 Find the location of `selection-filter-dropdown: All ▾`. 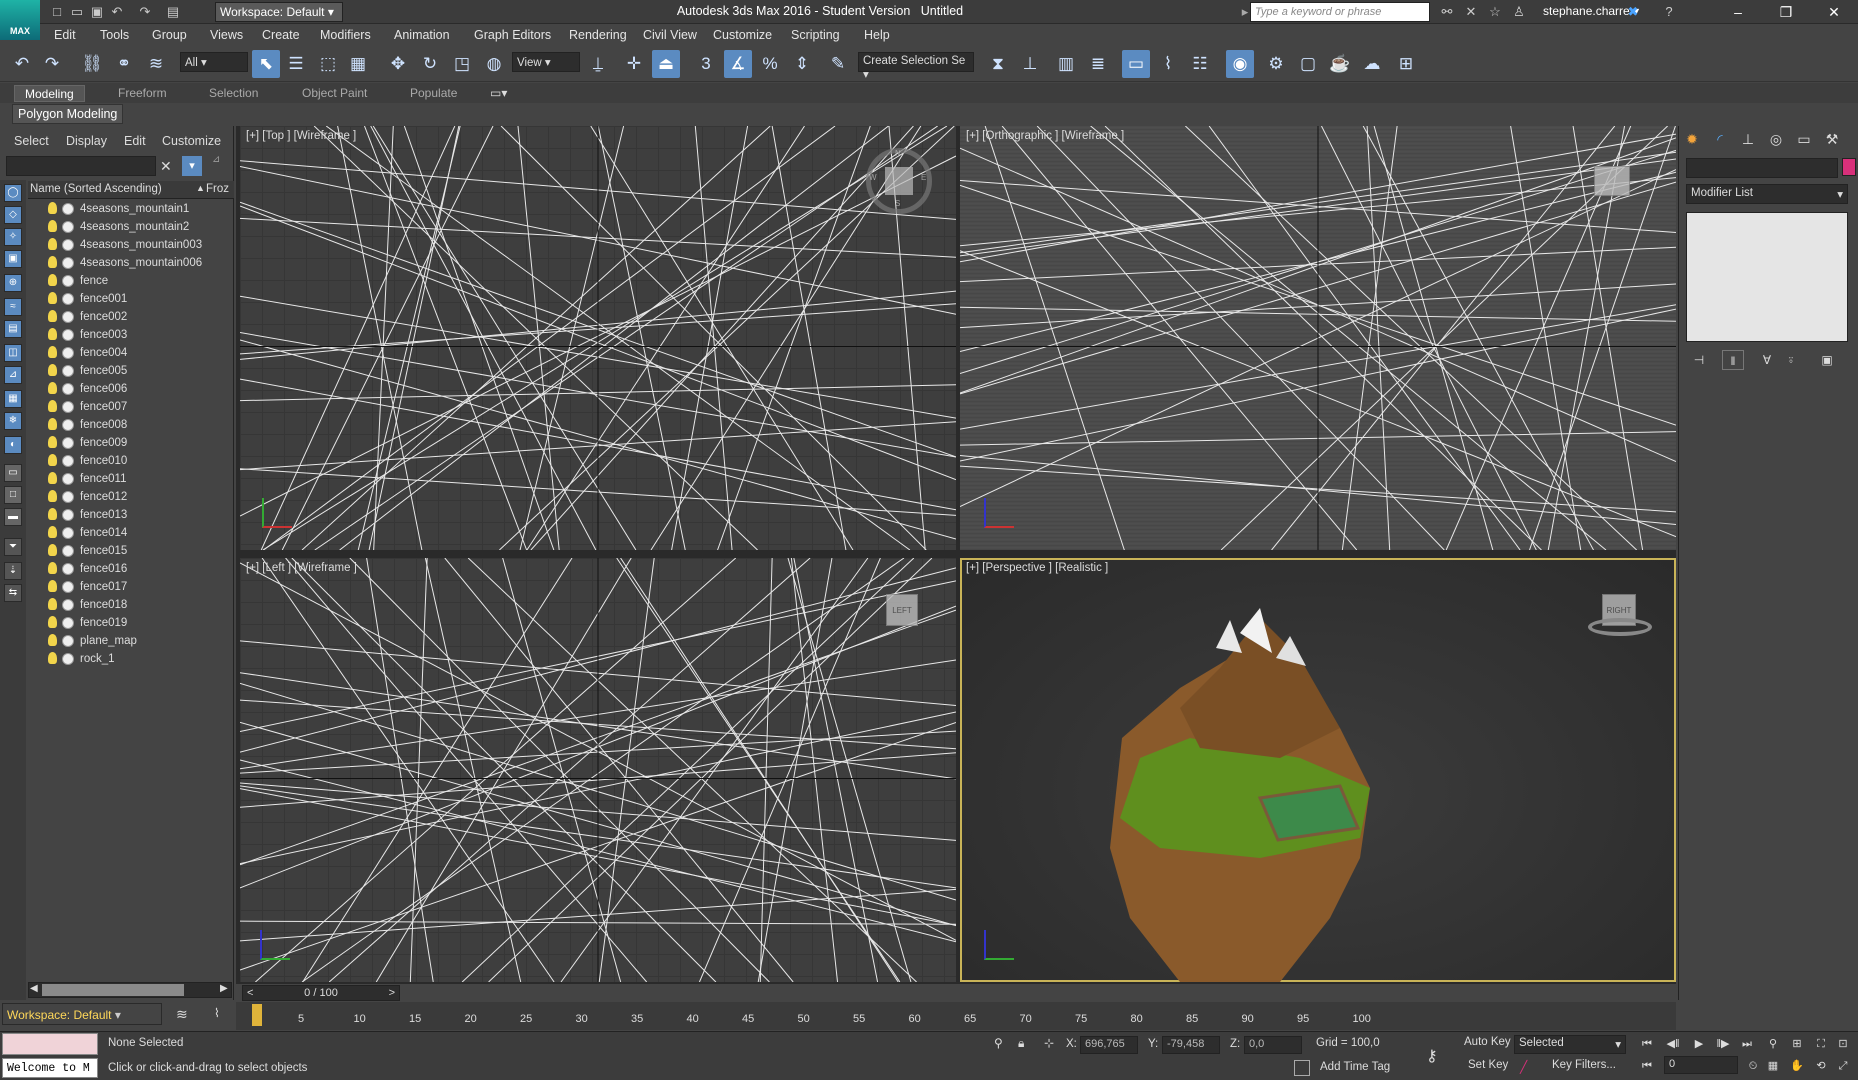

selection-filter-dropdown: All ▾ is located at coordinates (214, 62).